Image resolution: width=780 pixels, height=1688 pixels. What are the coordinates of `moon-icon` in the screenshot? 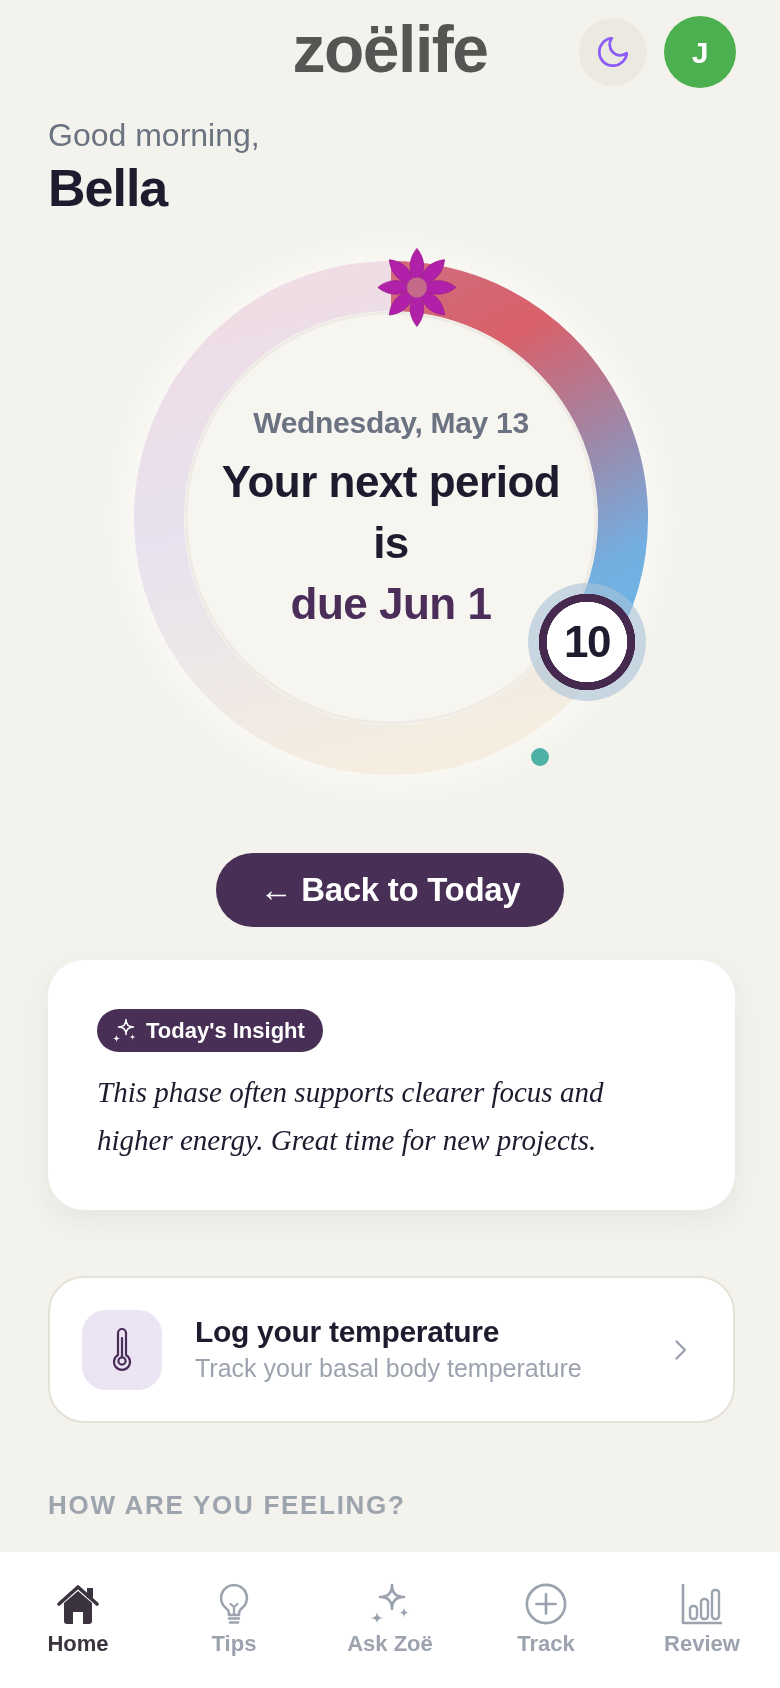 It's located at (613, 52).